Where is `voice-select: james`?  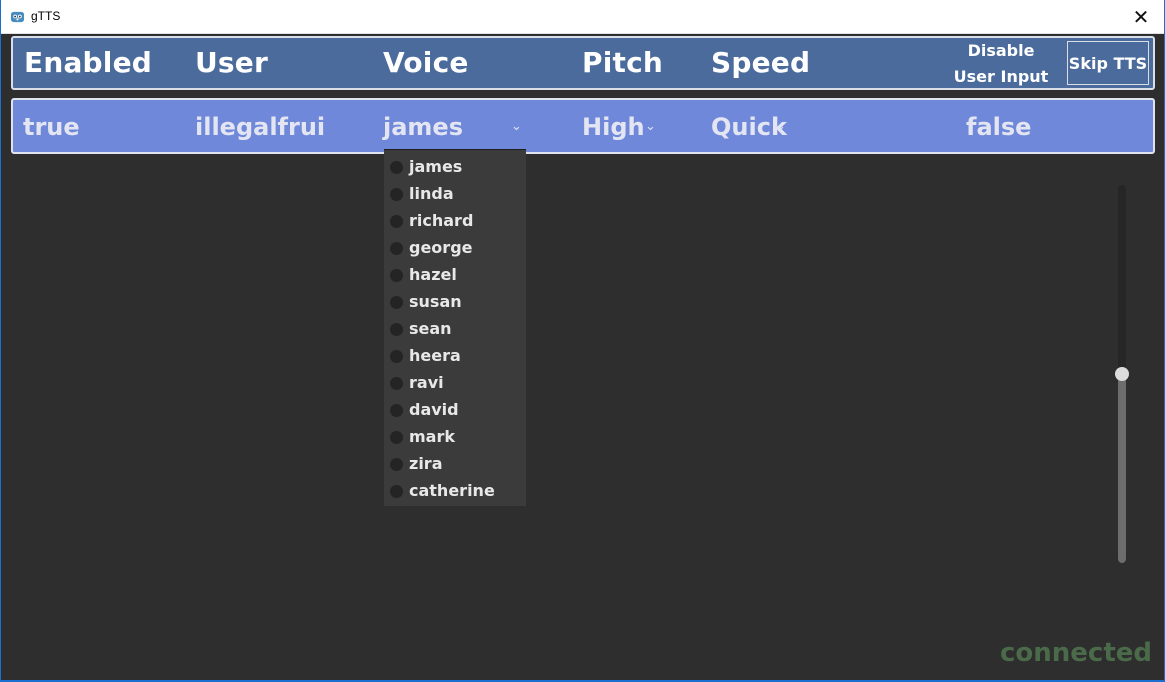
voice-select: james is located at coordinates (423, 127).